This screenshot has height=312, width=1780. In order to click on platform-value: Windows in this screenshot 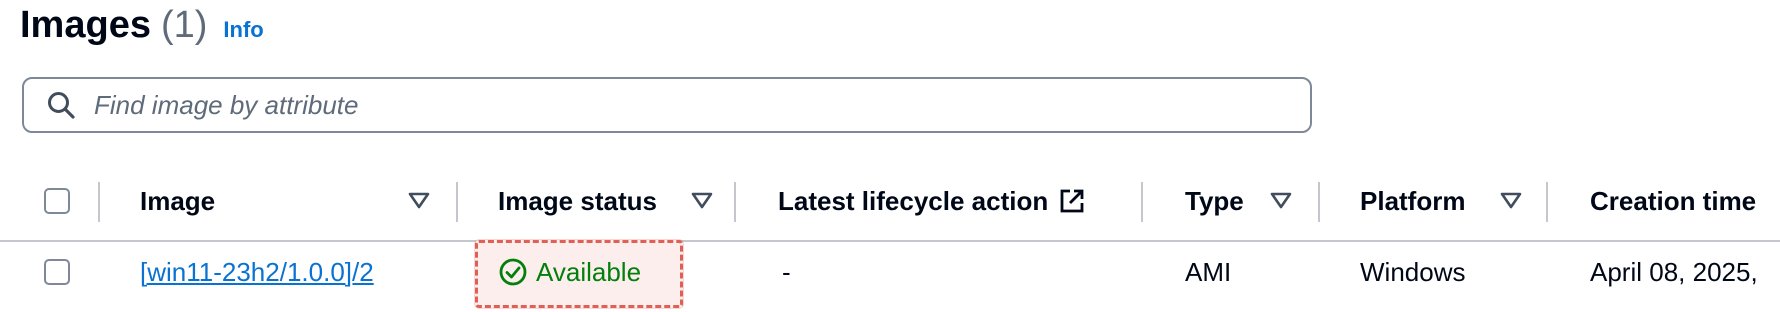, I will do `click(1413, 271)`.